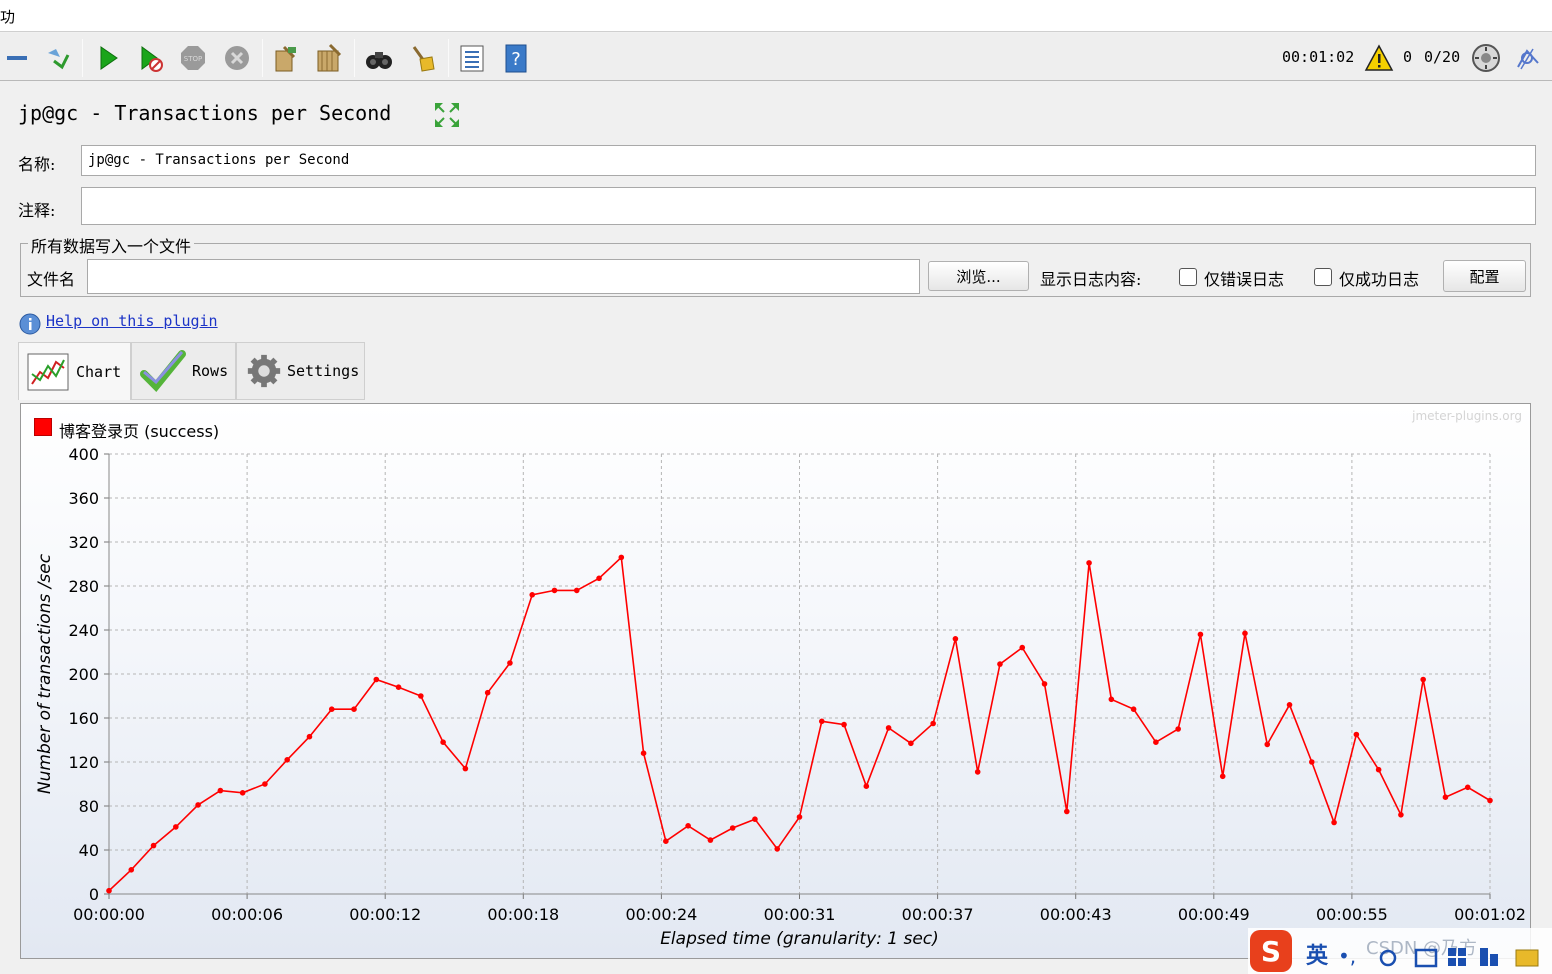  What do you see at coordinates (300, 371) in the screenshot?
I see `tab-settings: Settings` at bounding box center [300, 371].